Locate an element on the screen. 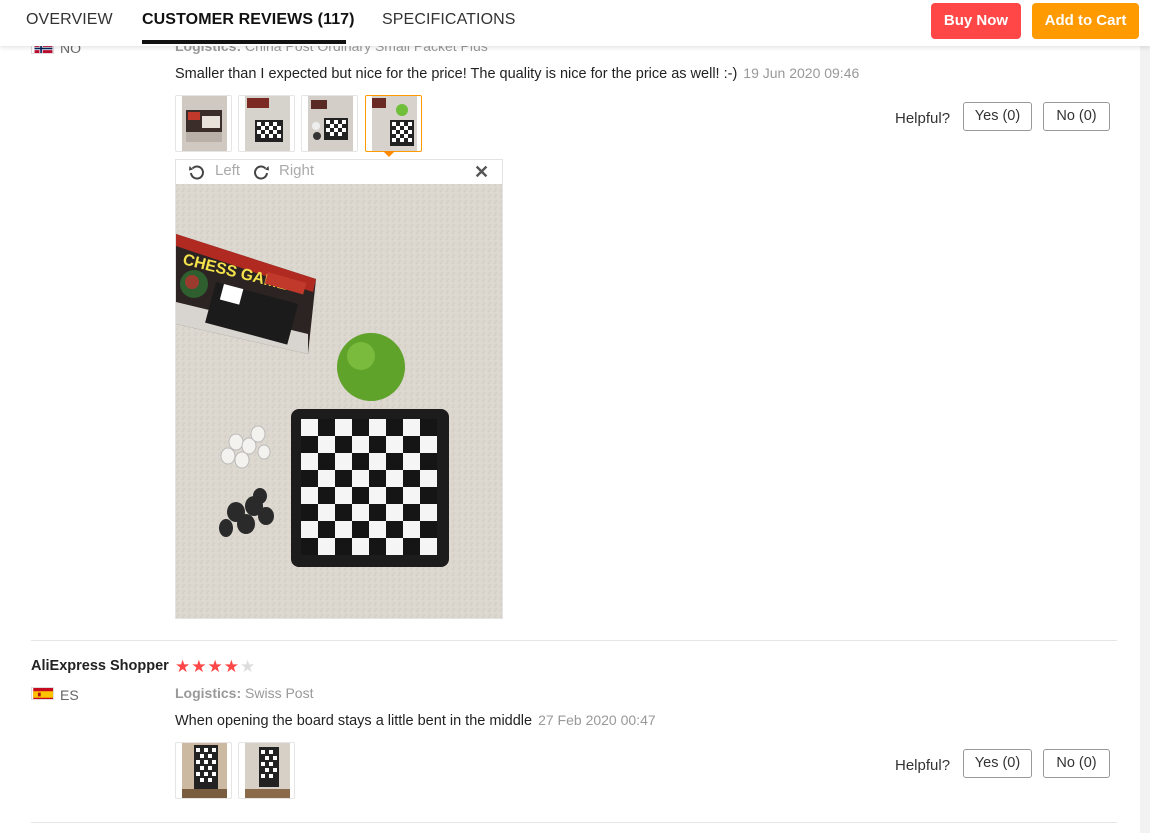 The width and height of the screenshot is (1150, 833). rotate-left-icon is located at coordinates (196, 172).